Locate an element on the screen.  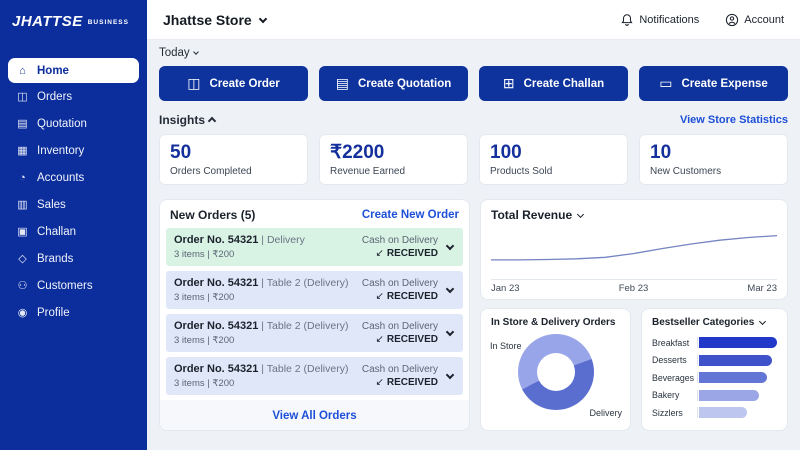
view-all-orders: View All Orders is located at coordinates (314, 415).